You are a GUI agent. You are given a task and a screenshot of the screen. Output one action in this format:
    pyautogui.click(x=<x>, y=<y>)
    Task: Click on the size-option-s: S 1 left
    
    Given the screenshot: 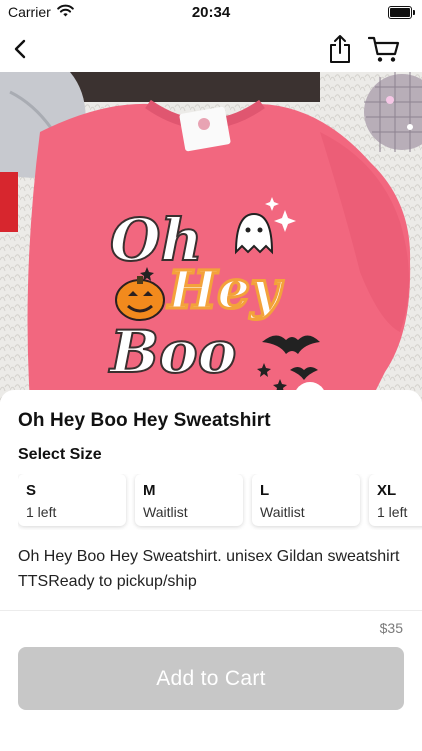 What is the action you would take?
    pyautogui.click(x=72, y=500)
    